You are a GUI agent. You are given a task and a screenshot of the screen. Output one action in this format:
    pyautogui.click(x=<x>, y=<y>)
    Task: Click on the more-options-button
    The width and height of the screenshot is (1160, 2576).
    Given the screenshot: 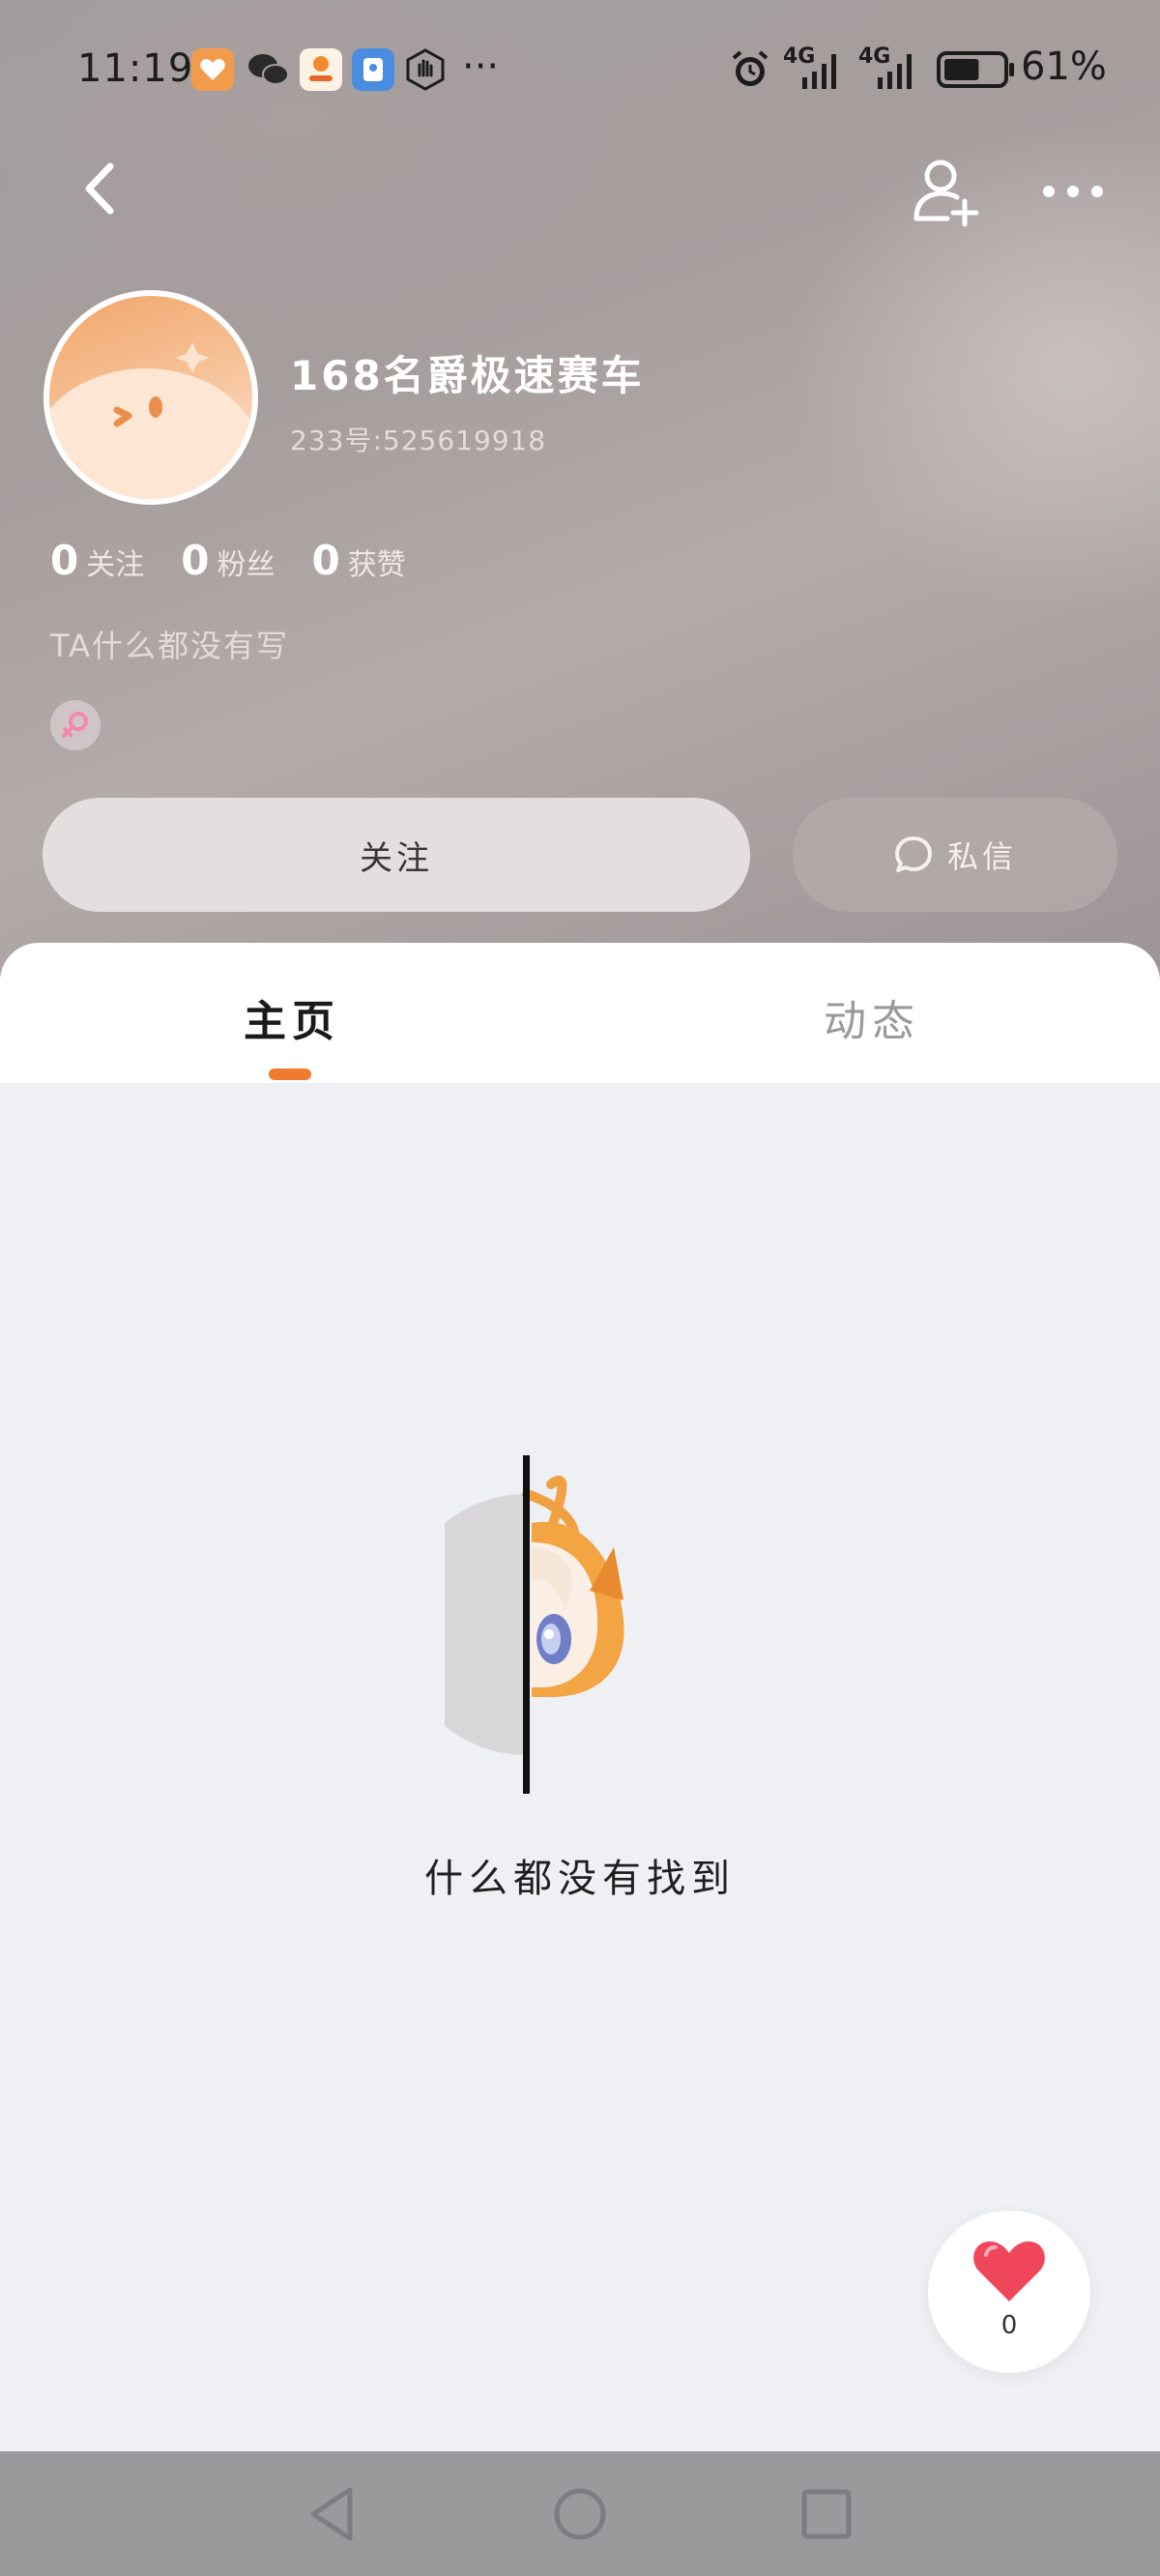 What is the action you would take?
    pyautogui.click(x=1073, y=191)
    